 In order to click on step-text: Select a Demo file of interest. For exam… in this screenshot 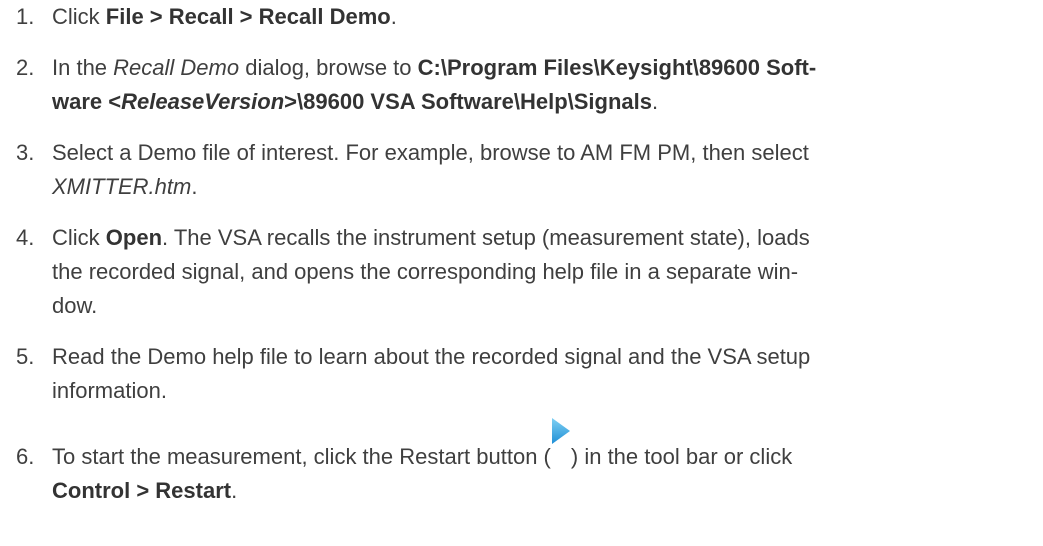, I will do `click(542, 170)`.